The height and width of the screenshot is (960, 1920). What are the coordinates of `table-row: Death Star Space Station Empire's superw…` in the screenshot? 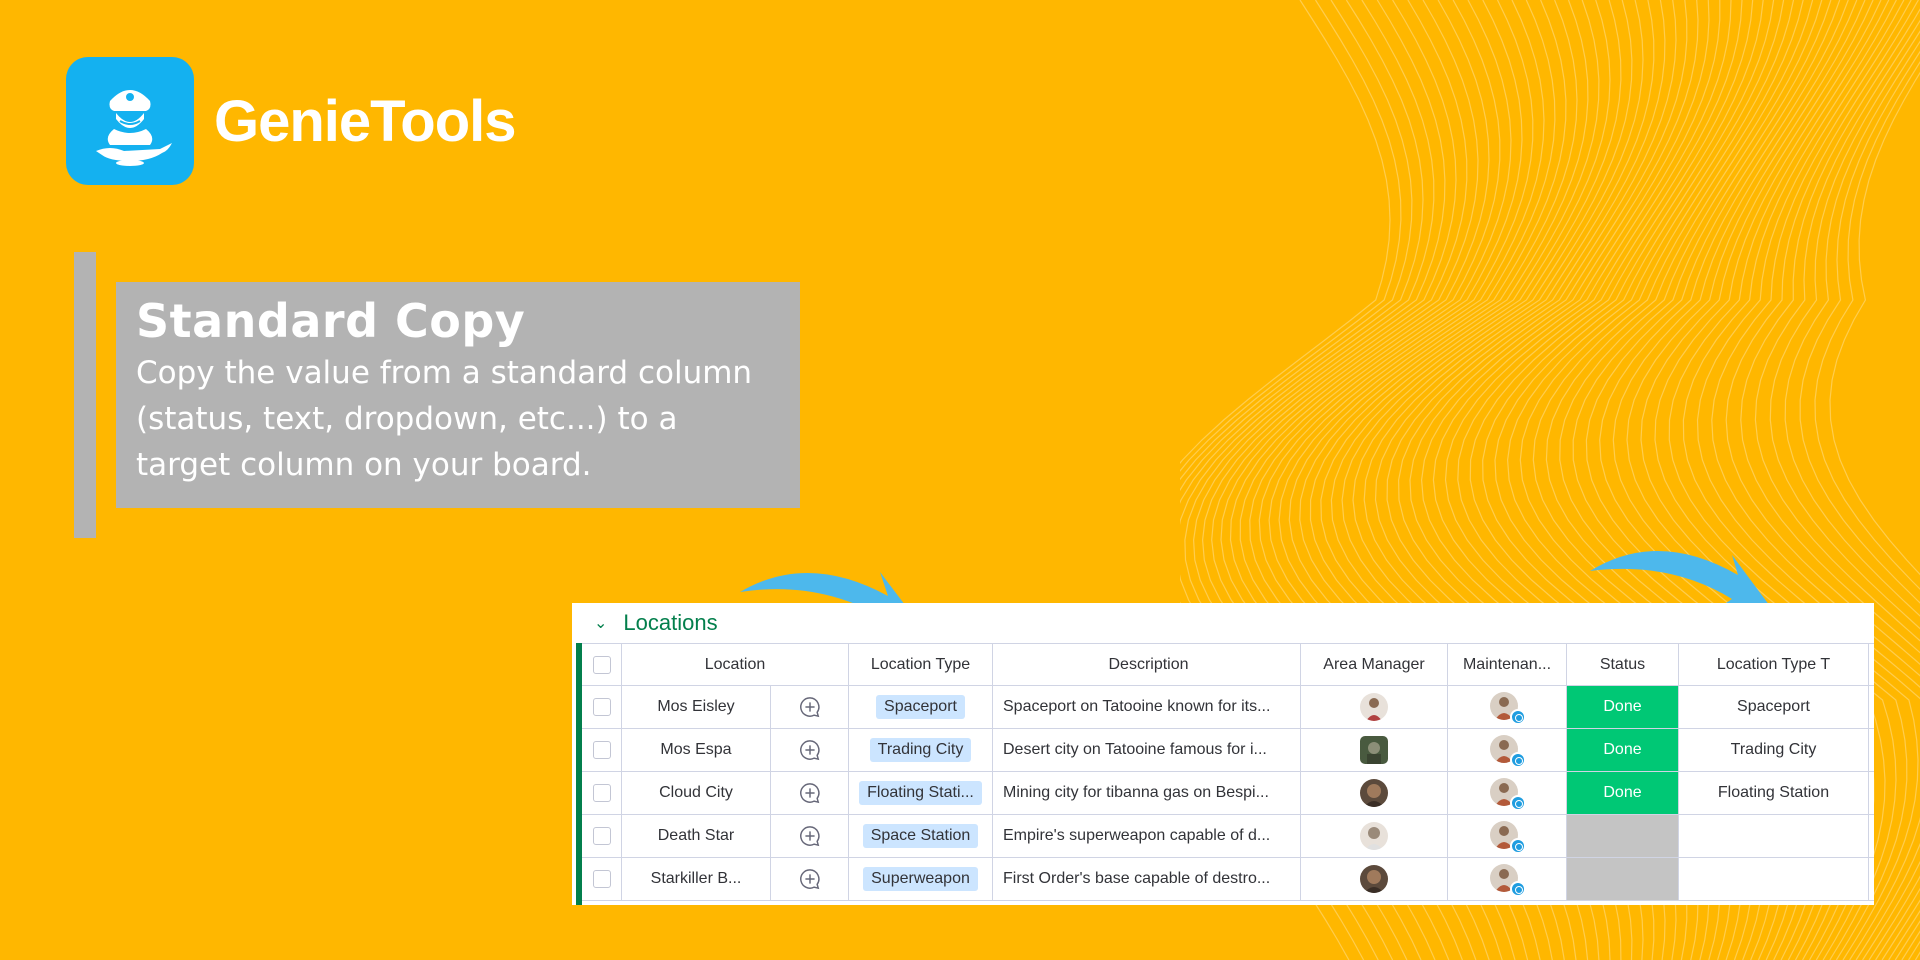 It's located at (1228, 836).